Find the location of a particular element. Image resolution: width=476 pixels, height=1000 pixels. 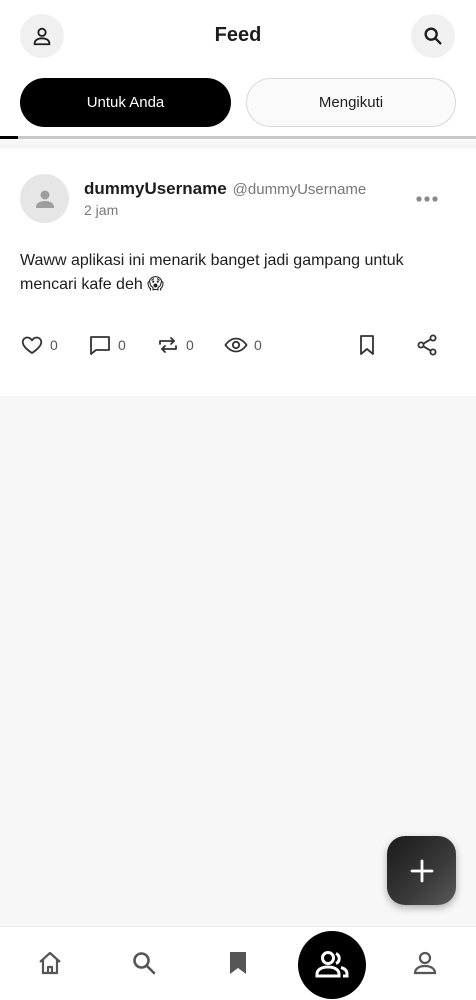

profile-icon is located at coordinates (425, 963).